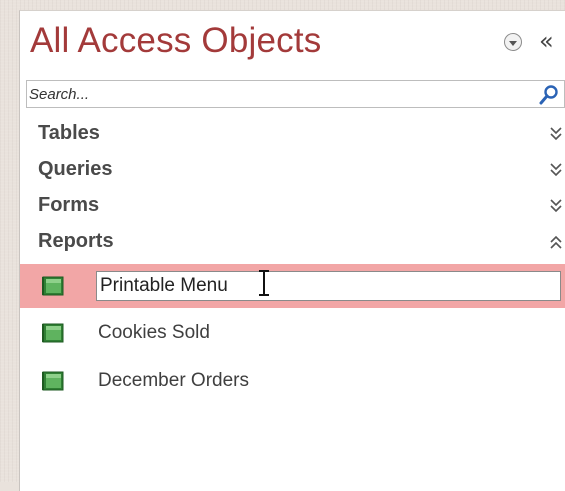 The width and height of the screenshot is (565, 491). Describe the element at coordinates (76, 241) in the screenshot. I see `group-label: Reports` at that location.